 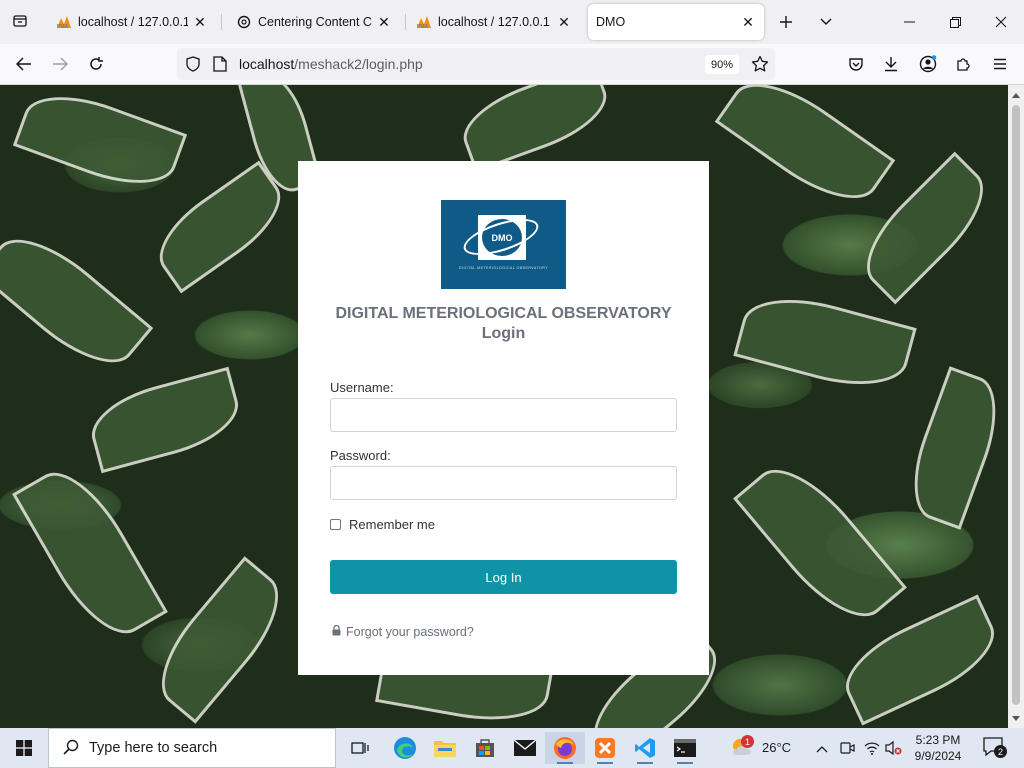 I want to click on tab-phpmyadmin-2: PMA localhost / 127.0.0.1 | p ✕, so click(x=494, y=22).